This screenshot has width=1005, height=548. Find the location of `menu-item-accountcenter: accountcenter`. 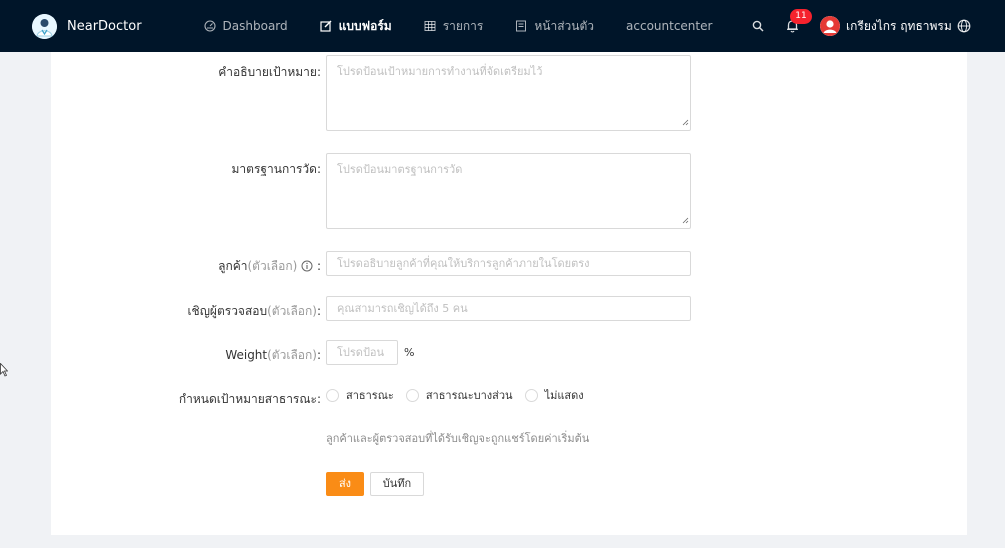

menu-item-accountcenter: accountcenter is located at coordinates (669, 26).